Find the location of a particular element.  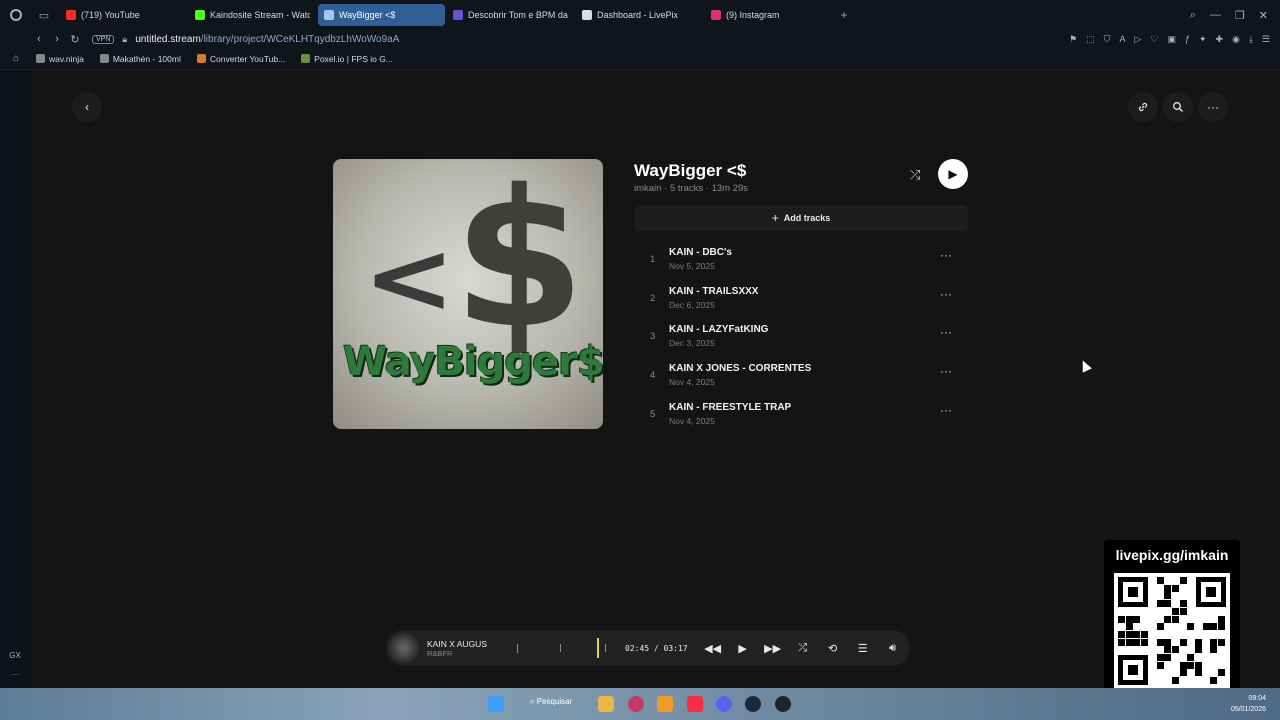

snapshot-icon: ⬚ is located at coordinates (1090, 39).